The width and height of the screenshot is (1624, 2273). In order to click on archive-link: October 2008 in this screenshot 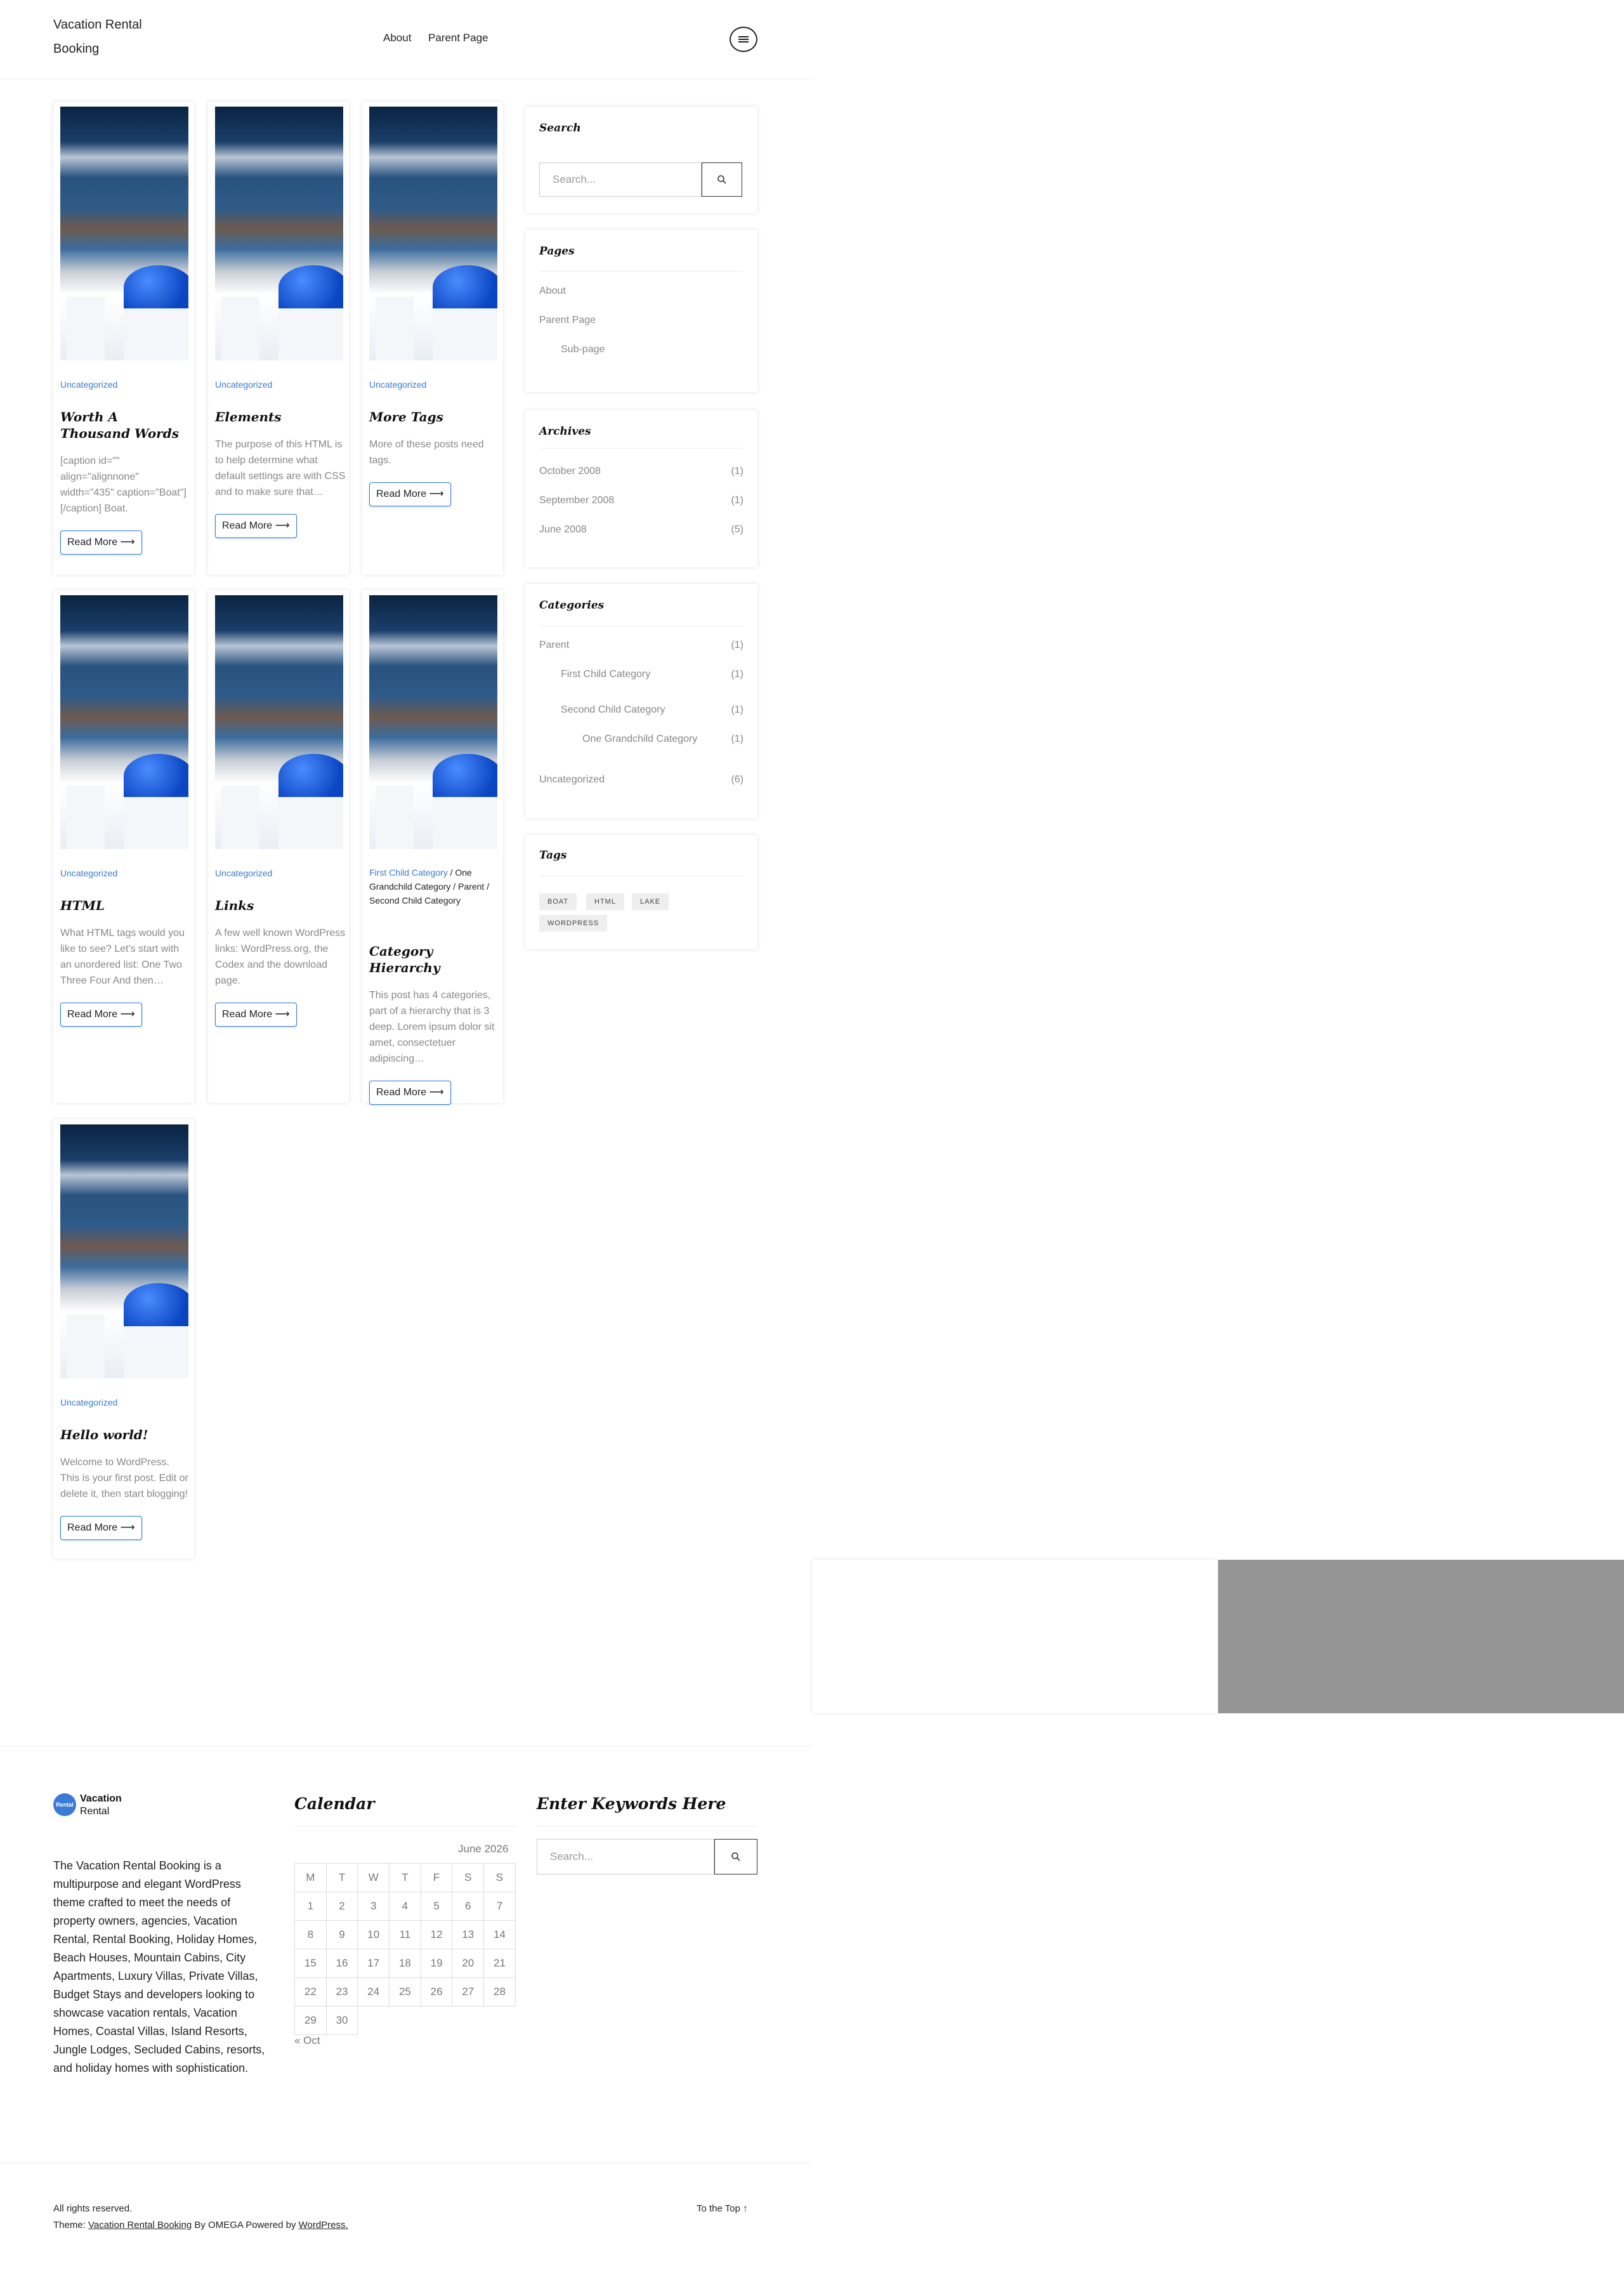, I will do `click(570, 471)`.